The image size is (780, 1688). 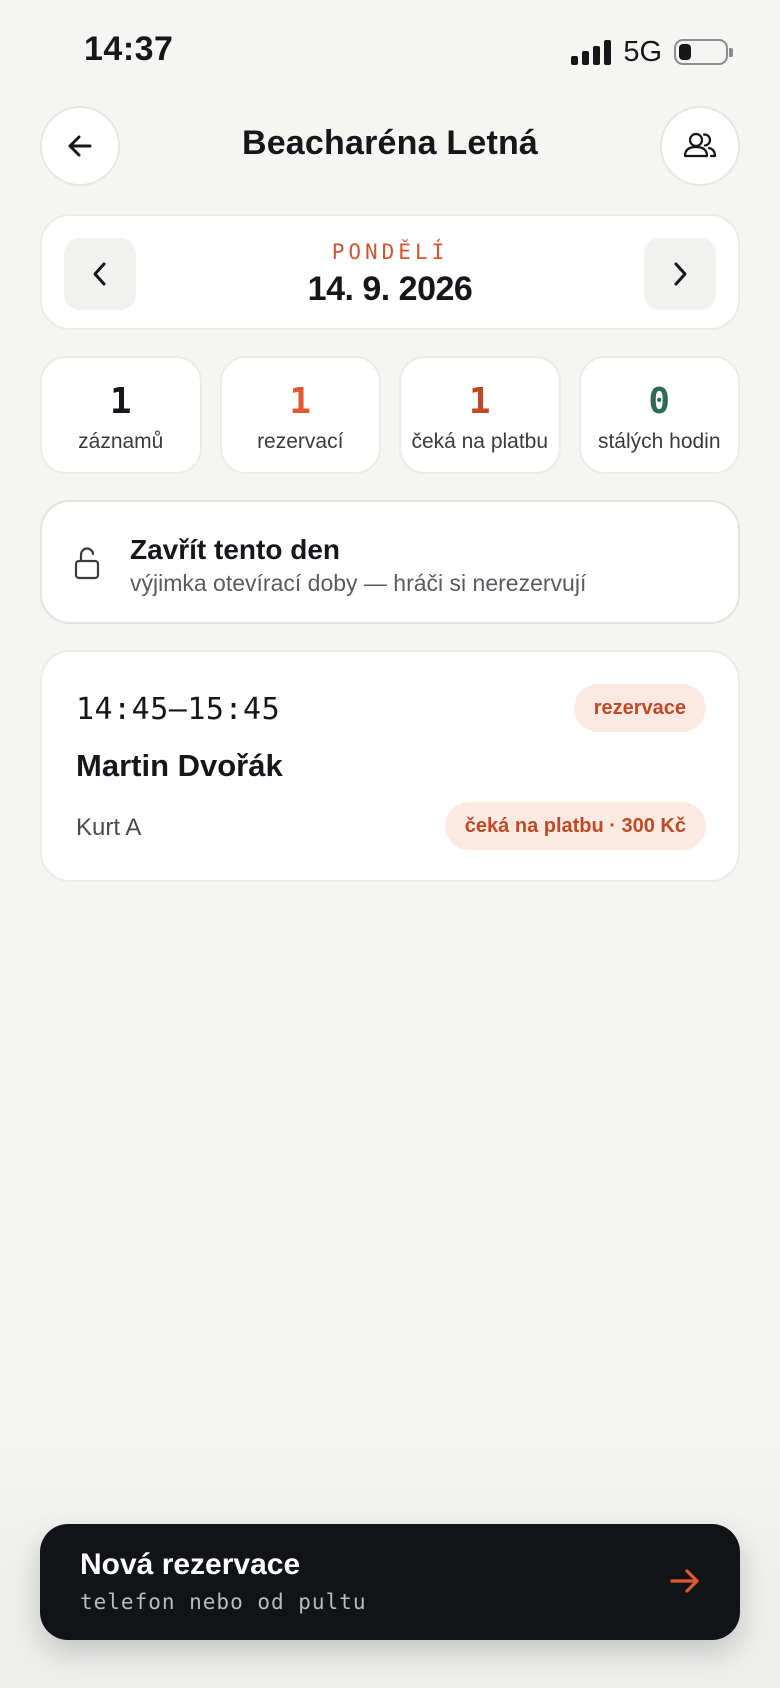 What do you see at coordinates (479, 401) in the screenshot?
I see `stat-awaiting-payment-value: 1` at bounding box center [479, 401].